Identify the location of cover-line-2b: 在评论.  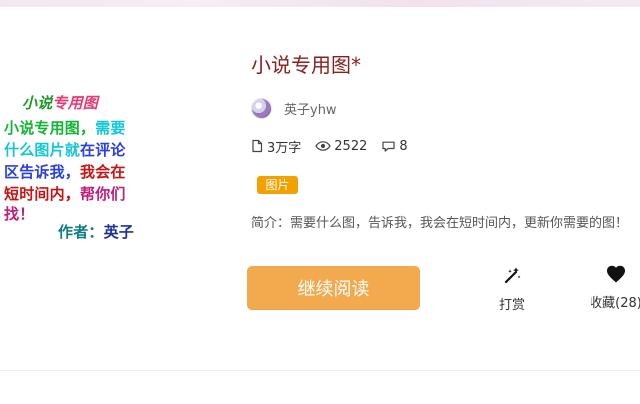
(103, 150).